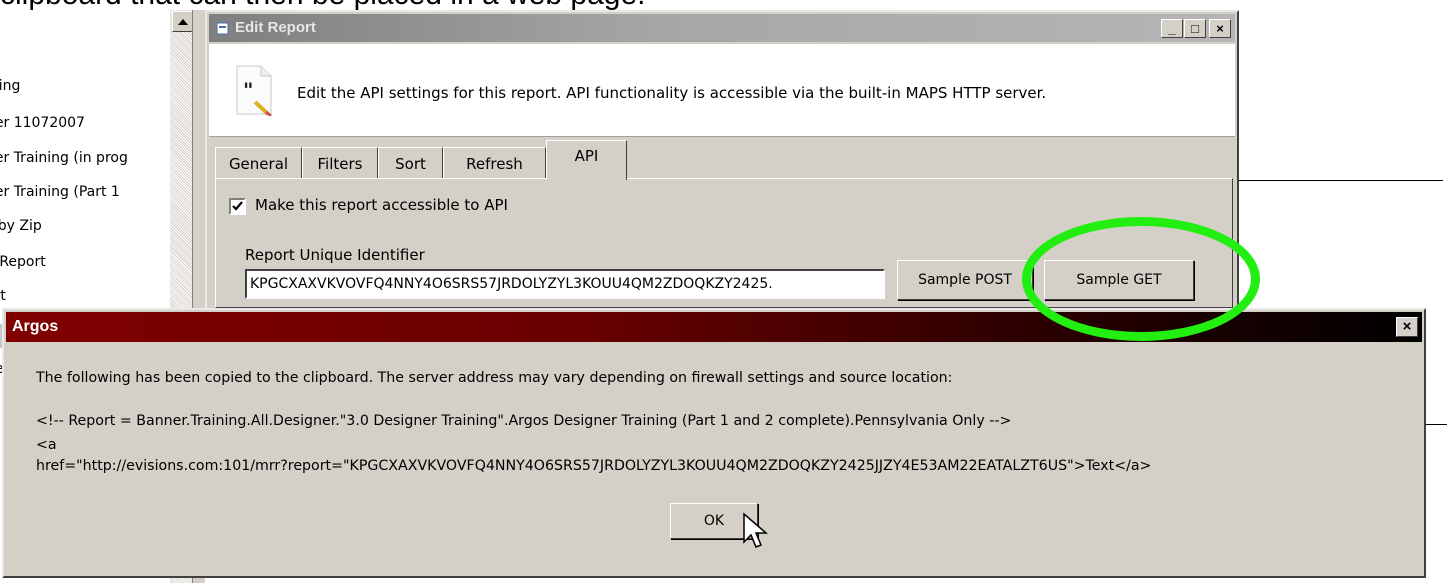 This screenshot has height=583, width=1447. I want to click on api-access-checkbox, so click(237, 206).